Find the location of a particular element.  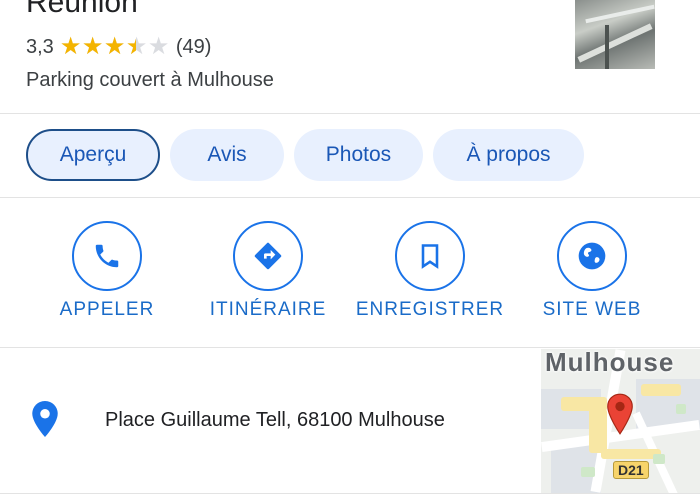

call-label: APPELER is located at coordinates (107, 309).